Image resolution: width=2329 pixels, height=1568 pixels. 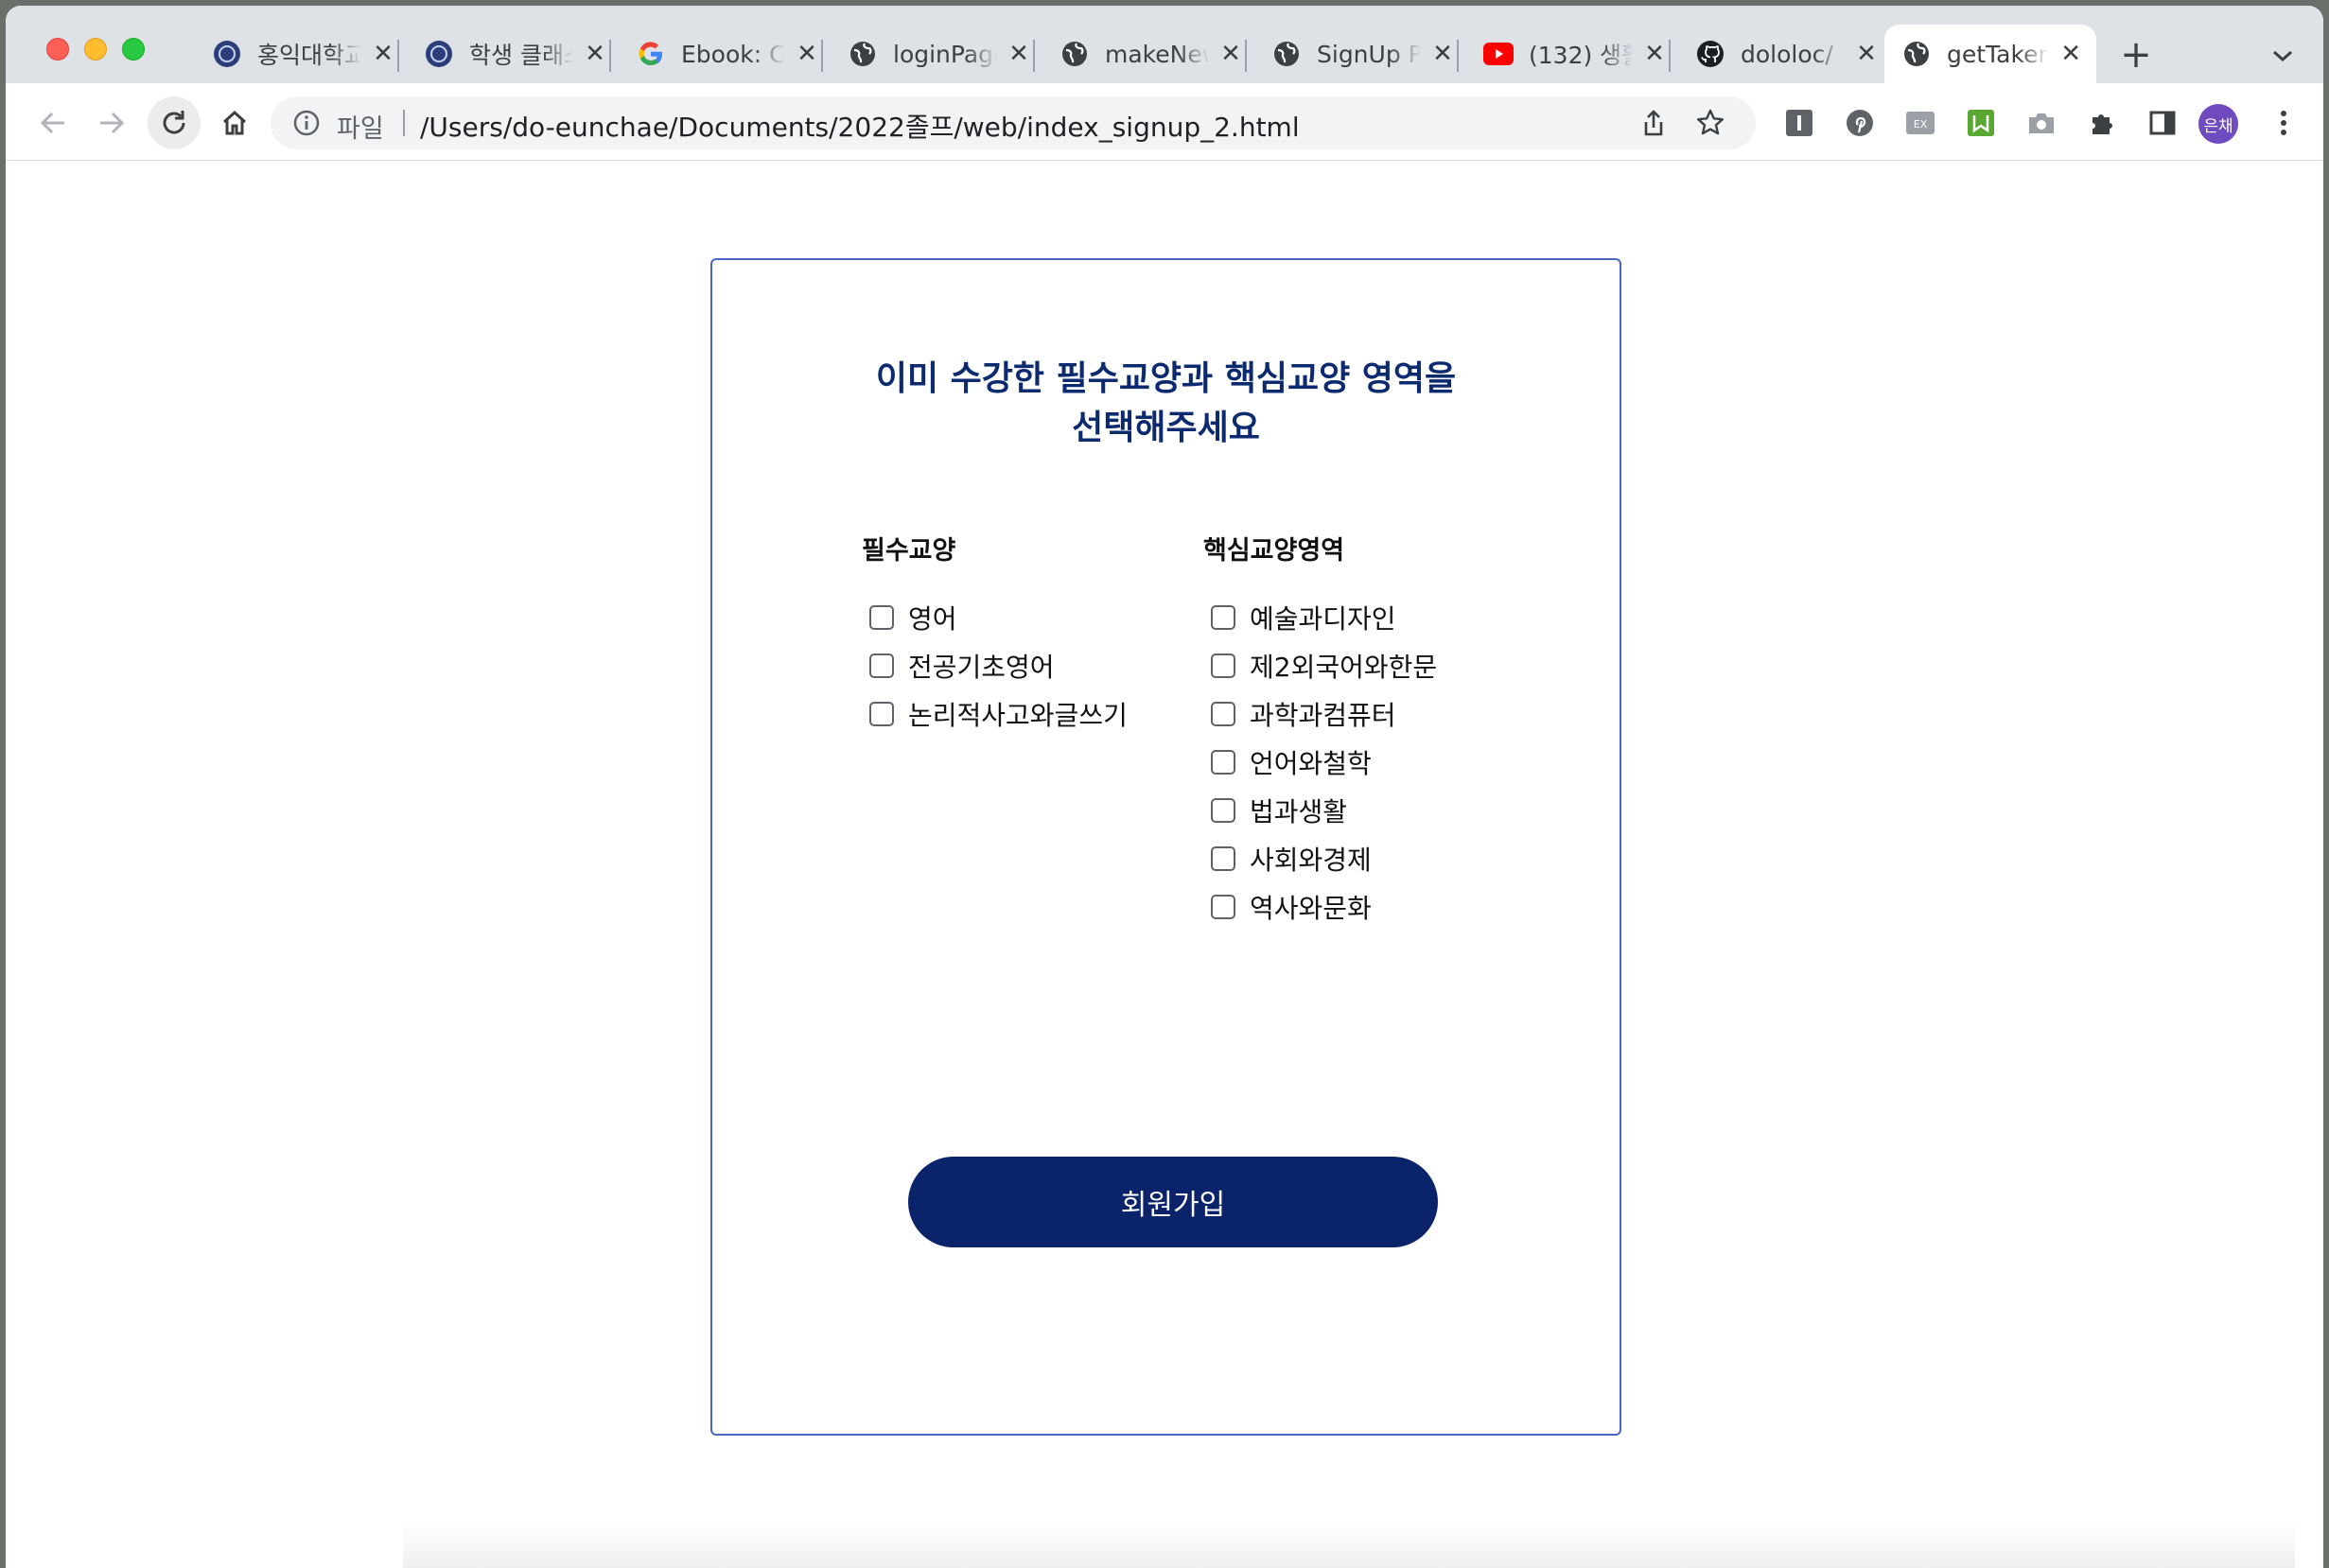 I want to click on tab-student-class: 학생 클래스 ✕, so click(x=514, y=54).